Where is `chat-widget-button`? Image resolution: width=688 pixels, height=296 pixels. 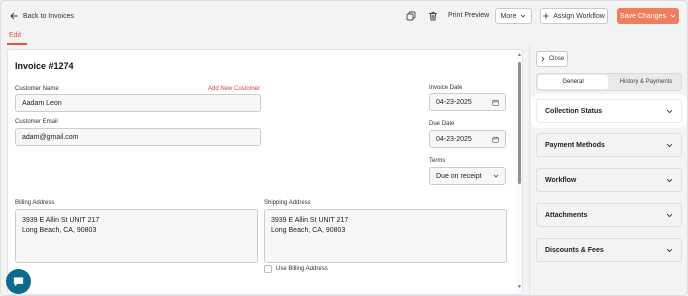 chat-widget-button is located at coordinates (18, 281).